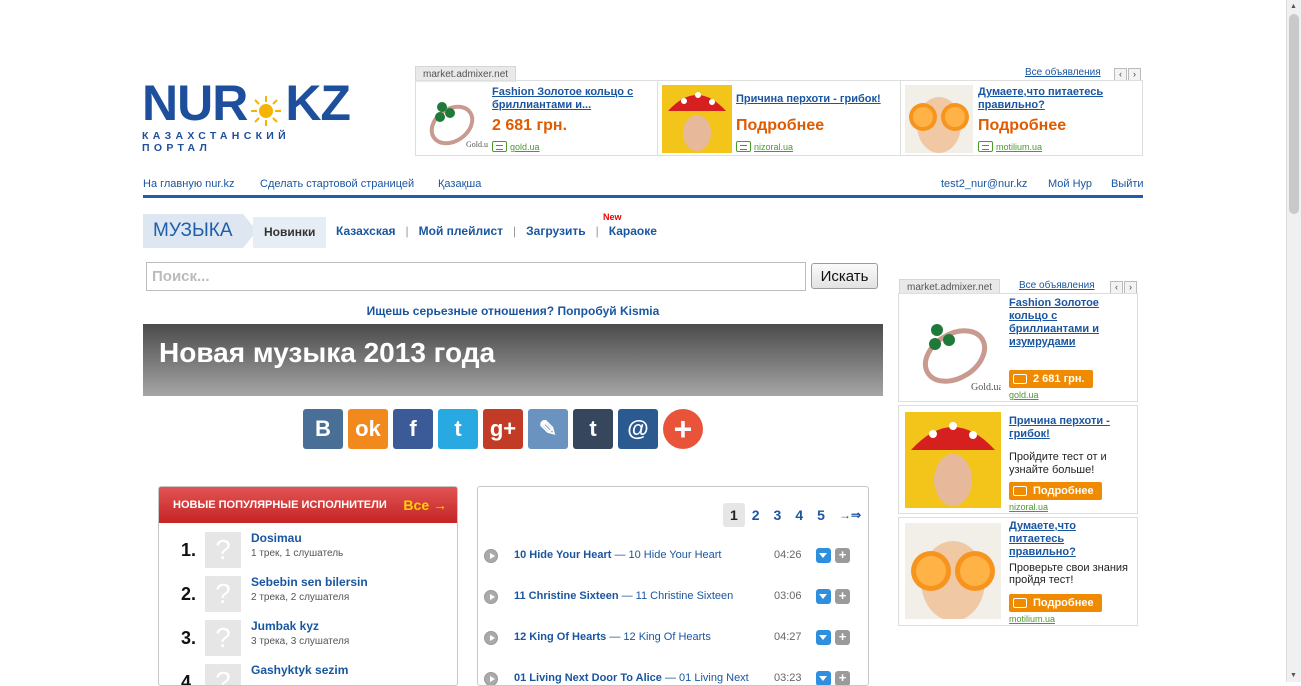 The image size is (1301, 686). Describe the element at coordinates (555, 231) in the screenshot. I see `tab-upload: Загрузить` at that location.